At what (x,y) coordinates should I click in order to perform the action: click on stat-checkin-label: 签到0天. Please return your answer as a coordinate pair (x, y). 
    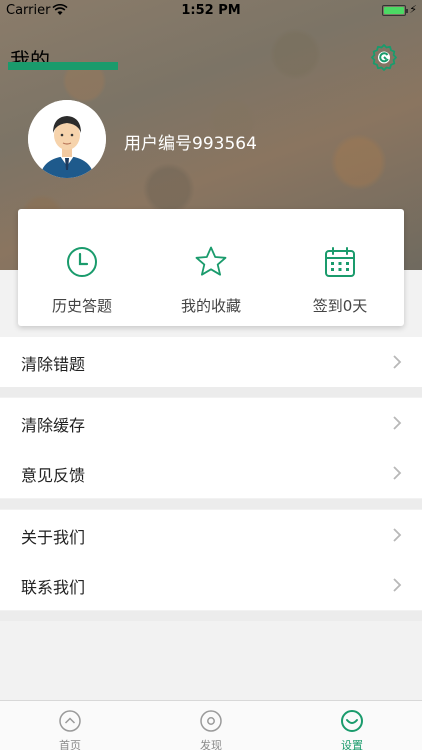
    Looking at the image, I should click on (340, 306).